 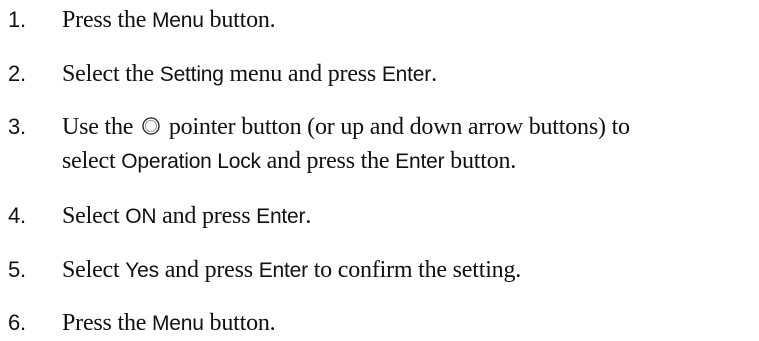 What do you see at coordinates (111, 74) in the screenshot?
I see `step-text-part: Select the` at bounding box center [111, 74].